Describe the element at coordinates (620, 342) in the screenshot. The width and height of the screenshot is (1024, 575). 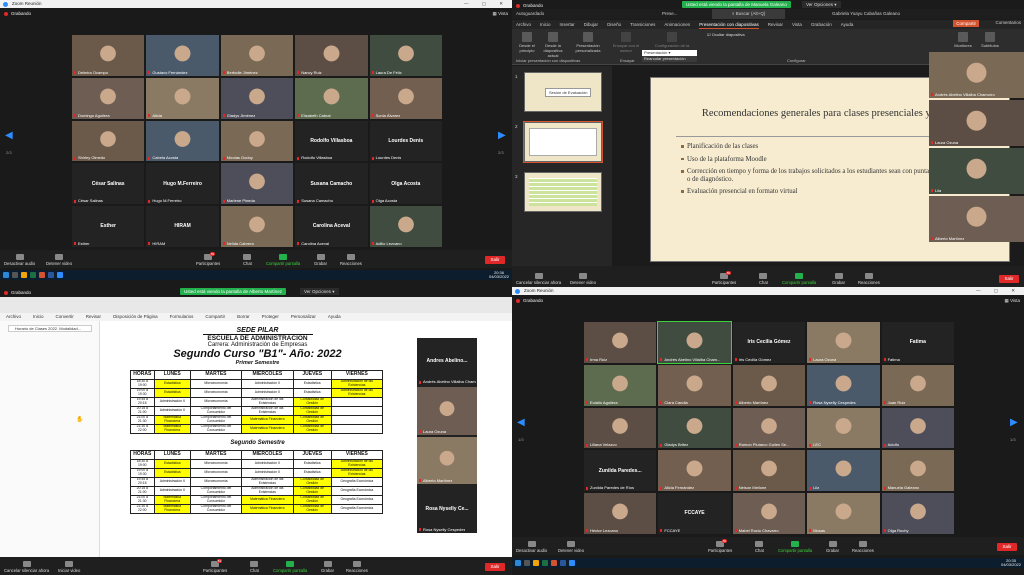
I see `participant-tile: Irma Ruiz` at that location.